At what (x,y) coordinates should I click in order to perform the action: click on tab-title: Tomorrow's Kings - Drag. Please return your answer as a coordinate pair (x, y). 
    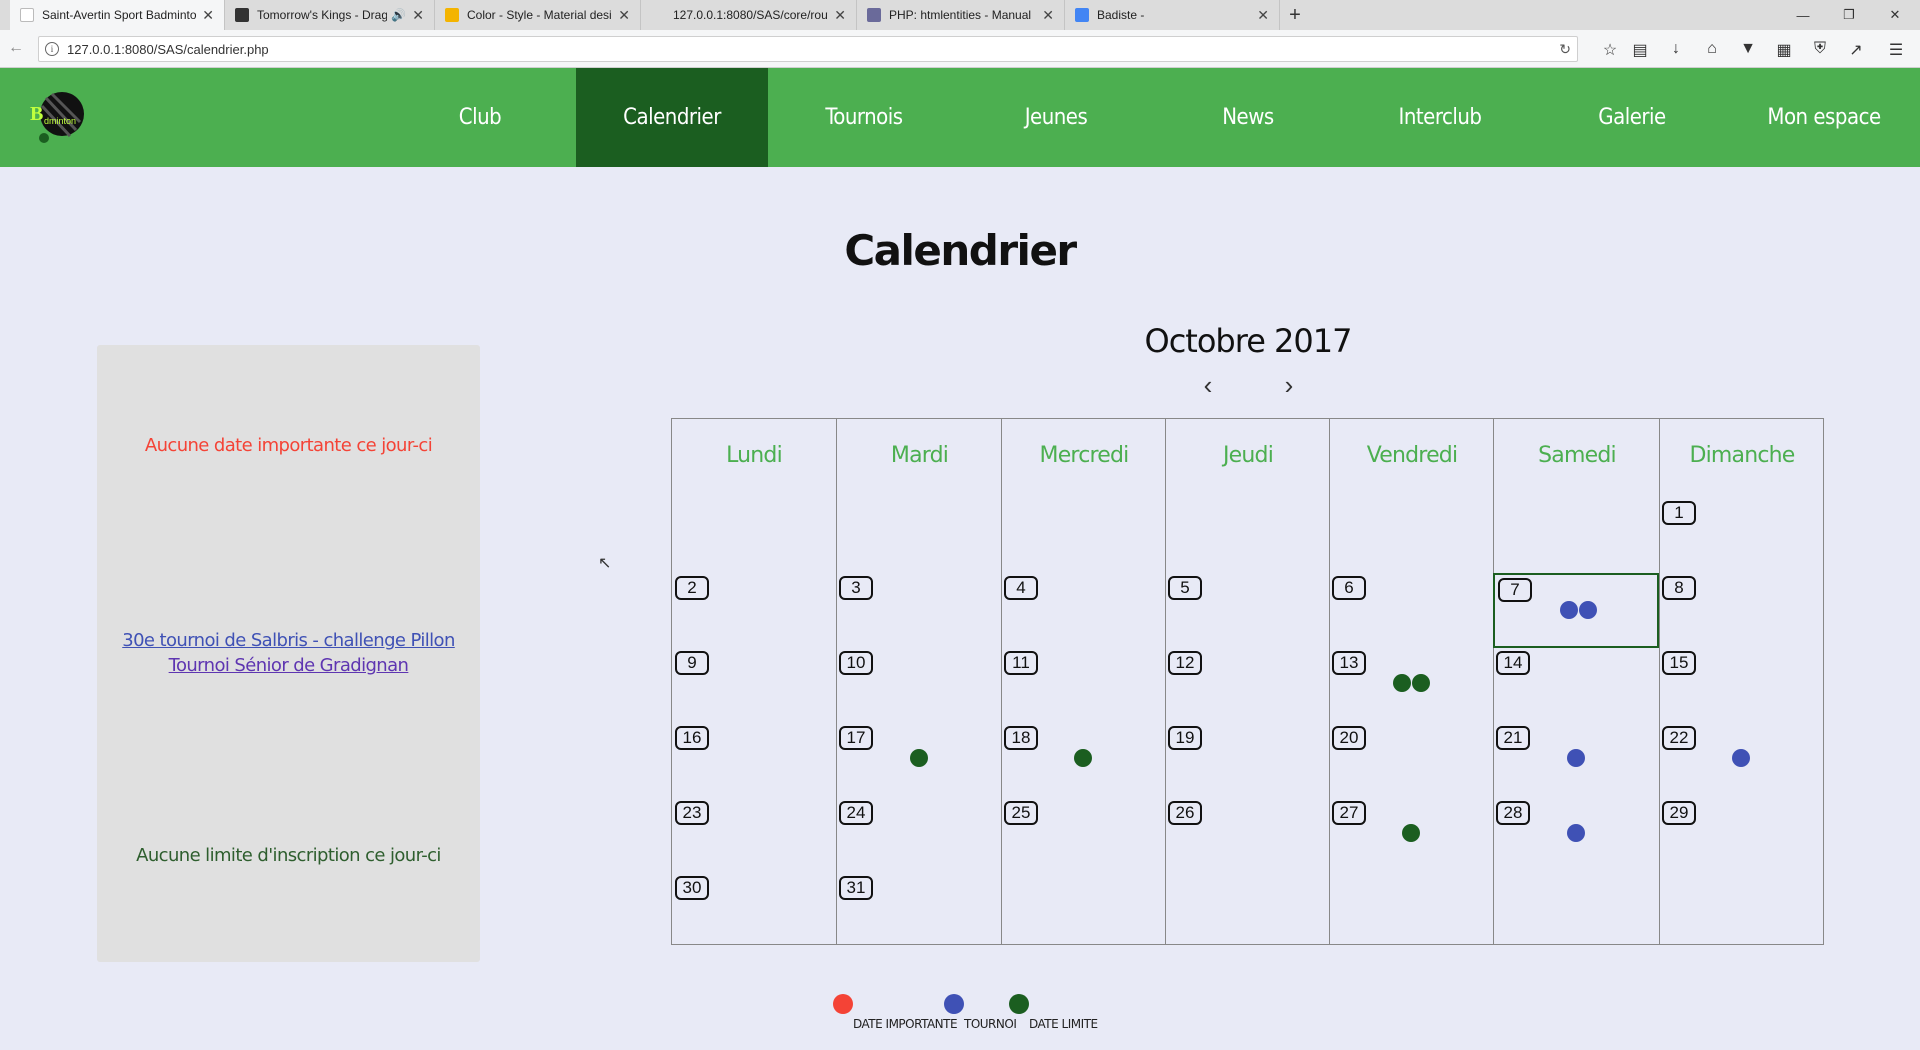
    Looking at the image, I should click on (322, 15).